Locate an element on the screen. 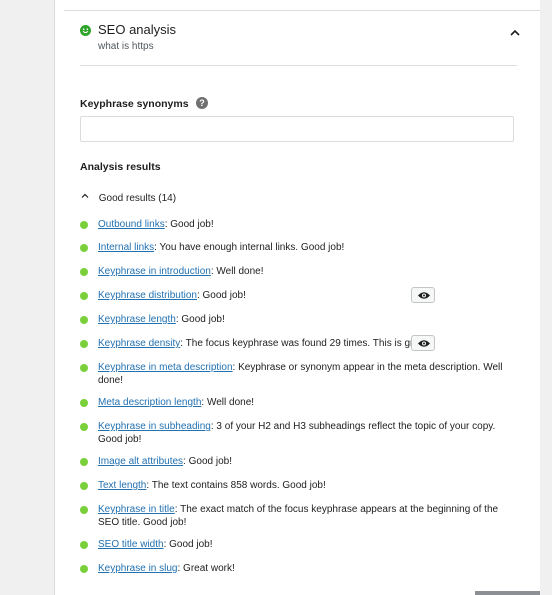  smiley-icon is located at coordinates (85, 30).